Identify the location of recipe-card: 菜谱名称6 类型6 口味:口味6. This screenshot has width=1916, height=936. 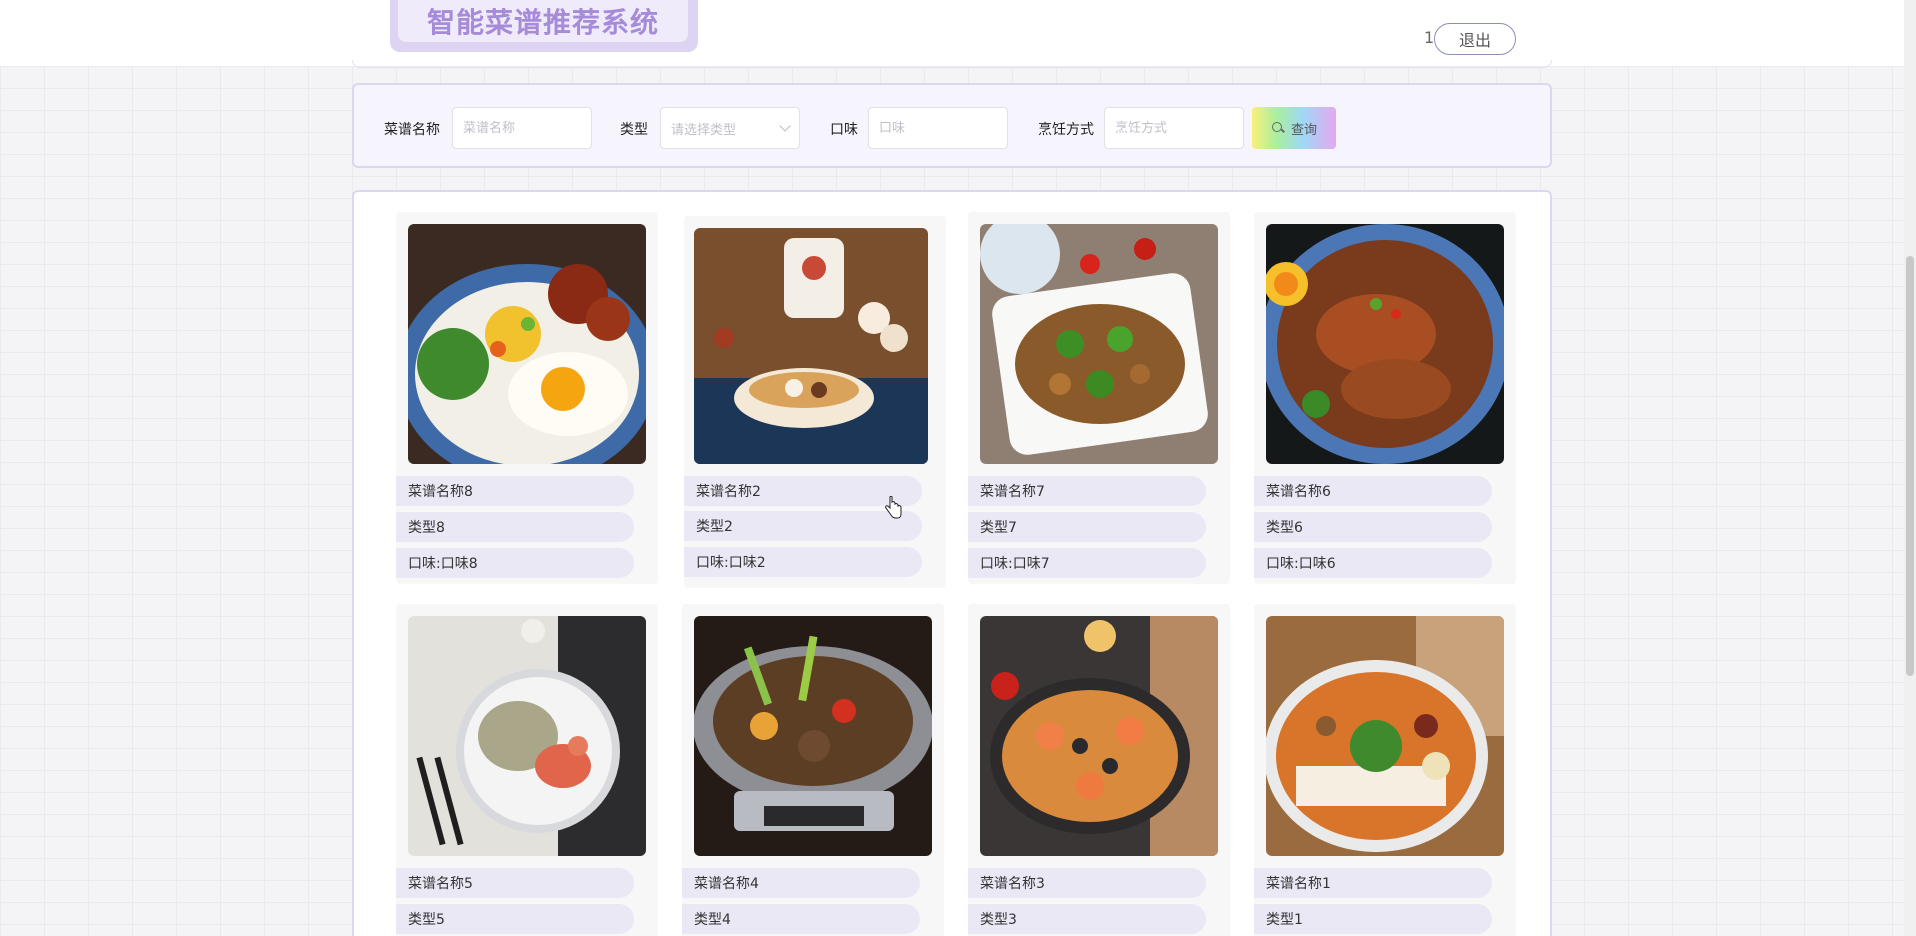
(1385, 398).